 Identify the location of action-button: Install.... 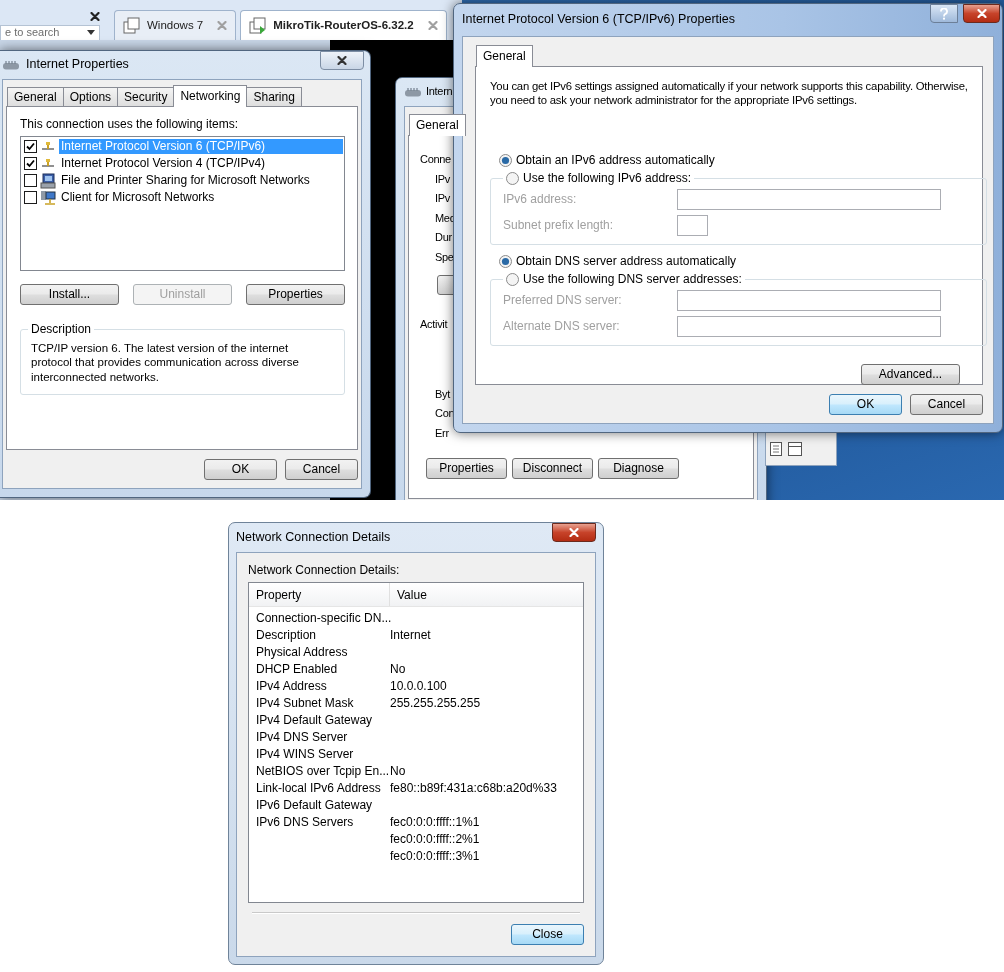
(69, 294).